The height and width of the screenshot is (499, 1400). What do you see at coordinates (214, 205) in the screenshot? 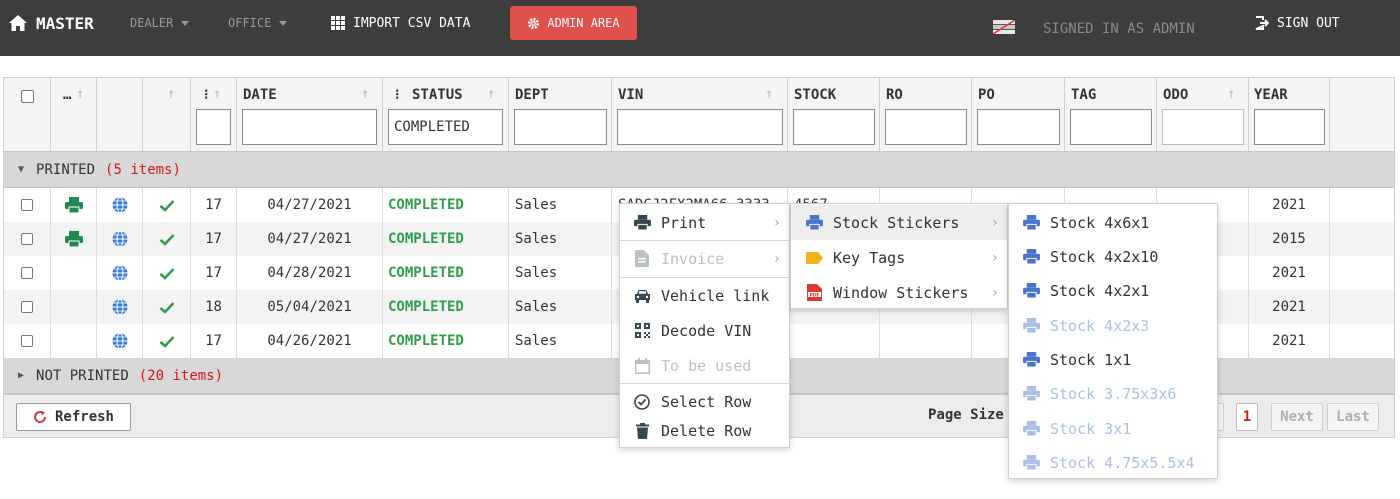
I see `num-cell: 17` at bounding box center [214, 205].